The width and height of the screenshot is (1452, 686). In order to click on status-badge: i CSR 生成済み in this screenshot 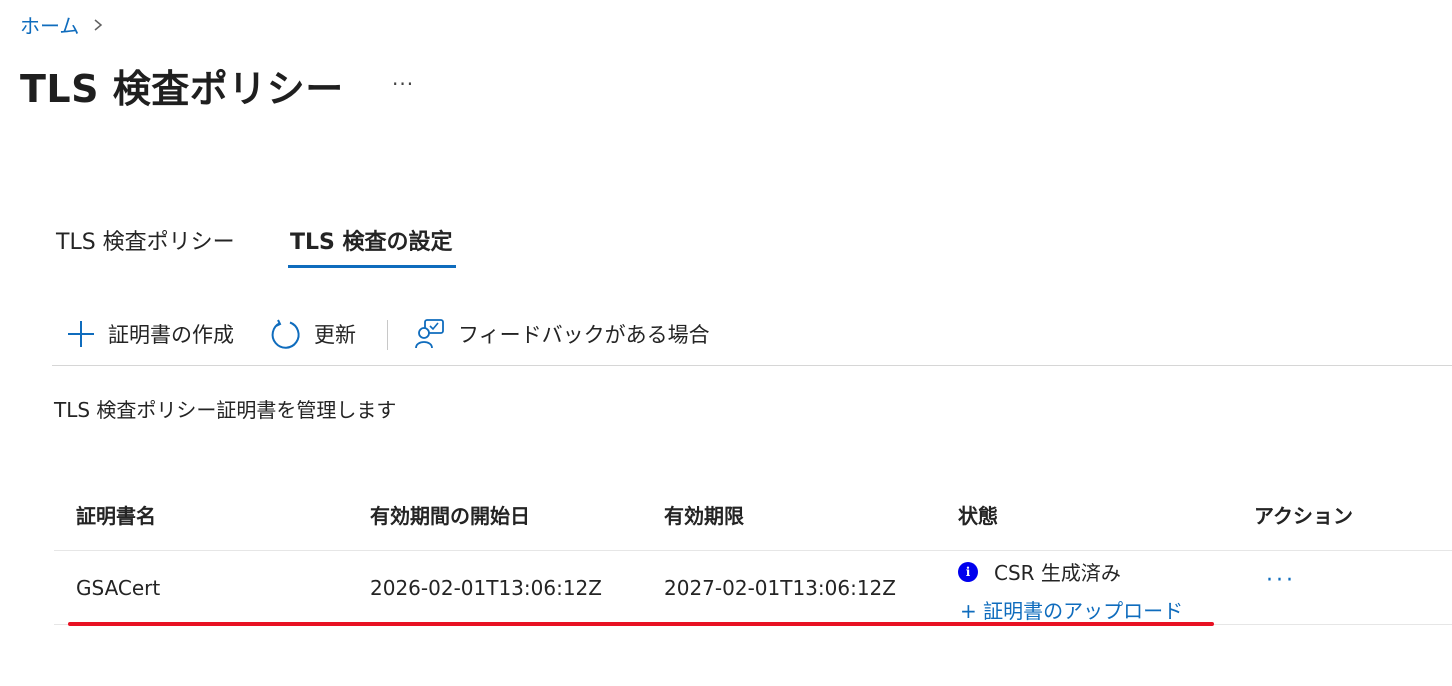, I will do `click(1039, 571)`.